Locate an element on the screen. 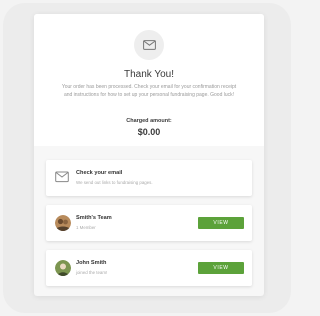  check-email-subtitle: We send out links to fundraising pages. is located at coordinates (114, 182).